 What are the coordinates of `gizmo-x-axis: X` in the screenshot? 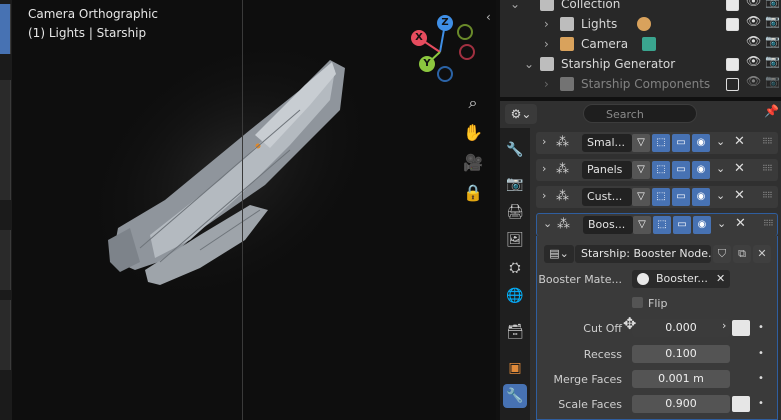 It's located at (419, 38).